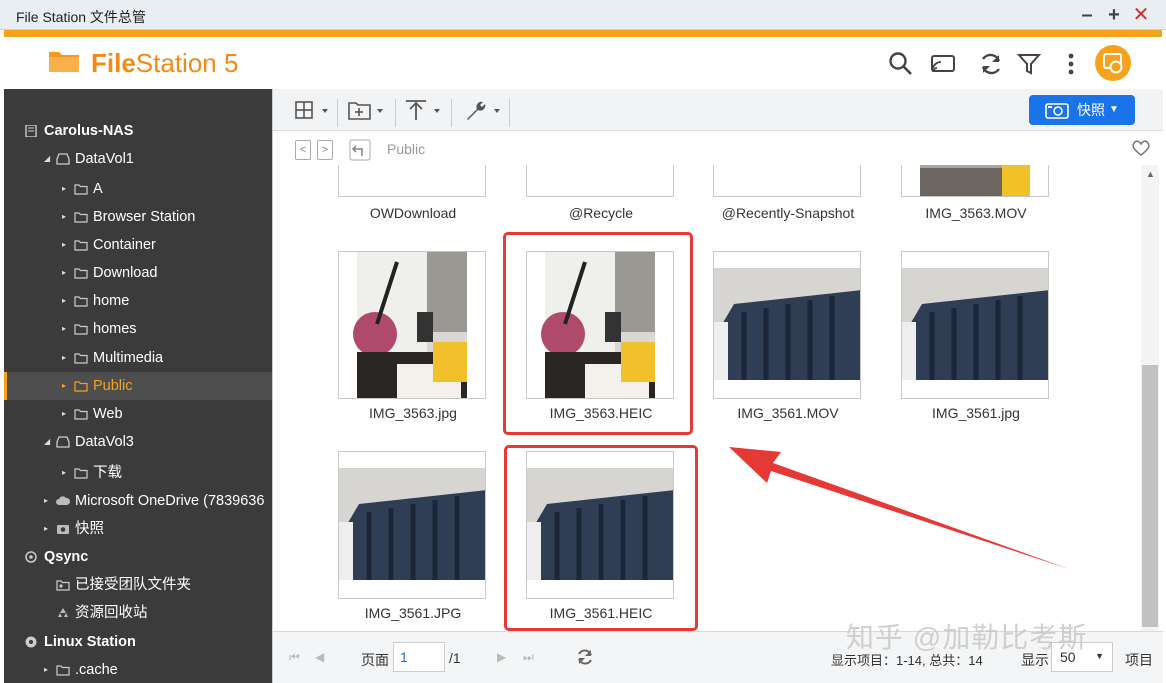 This screenshot has height=683, width=1166. I want to click on annotation-arrow, so click(899, 508).